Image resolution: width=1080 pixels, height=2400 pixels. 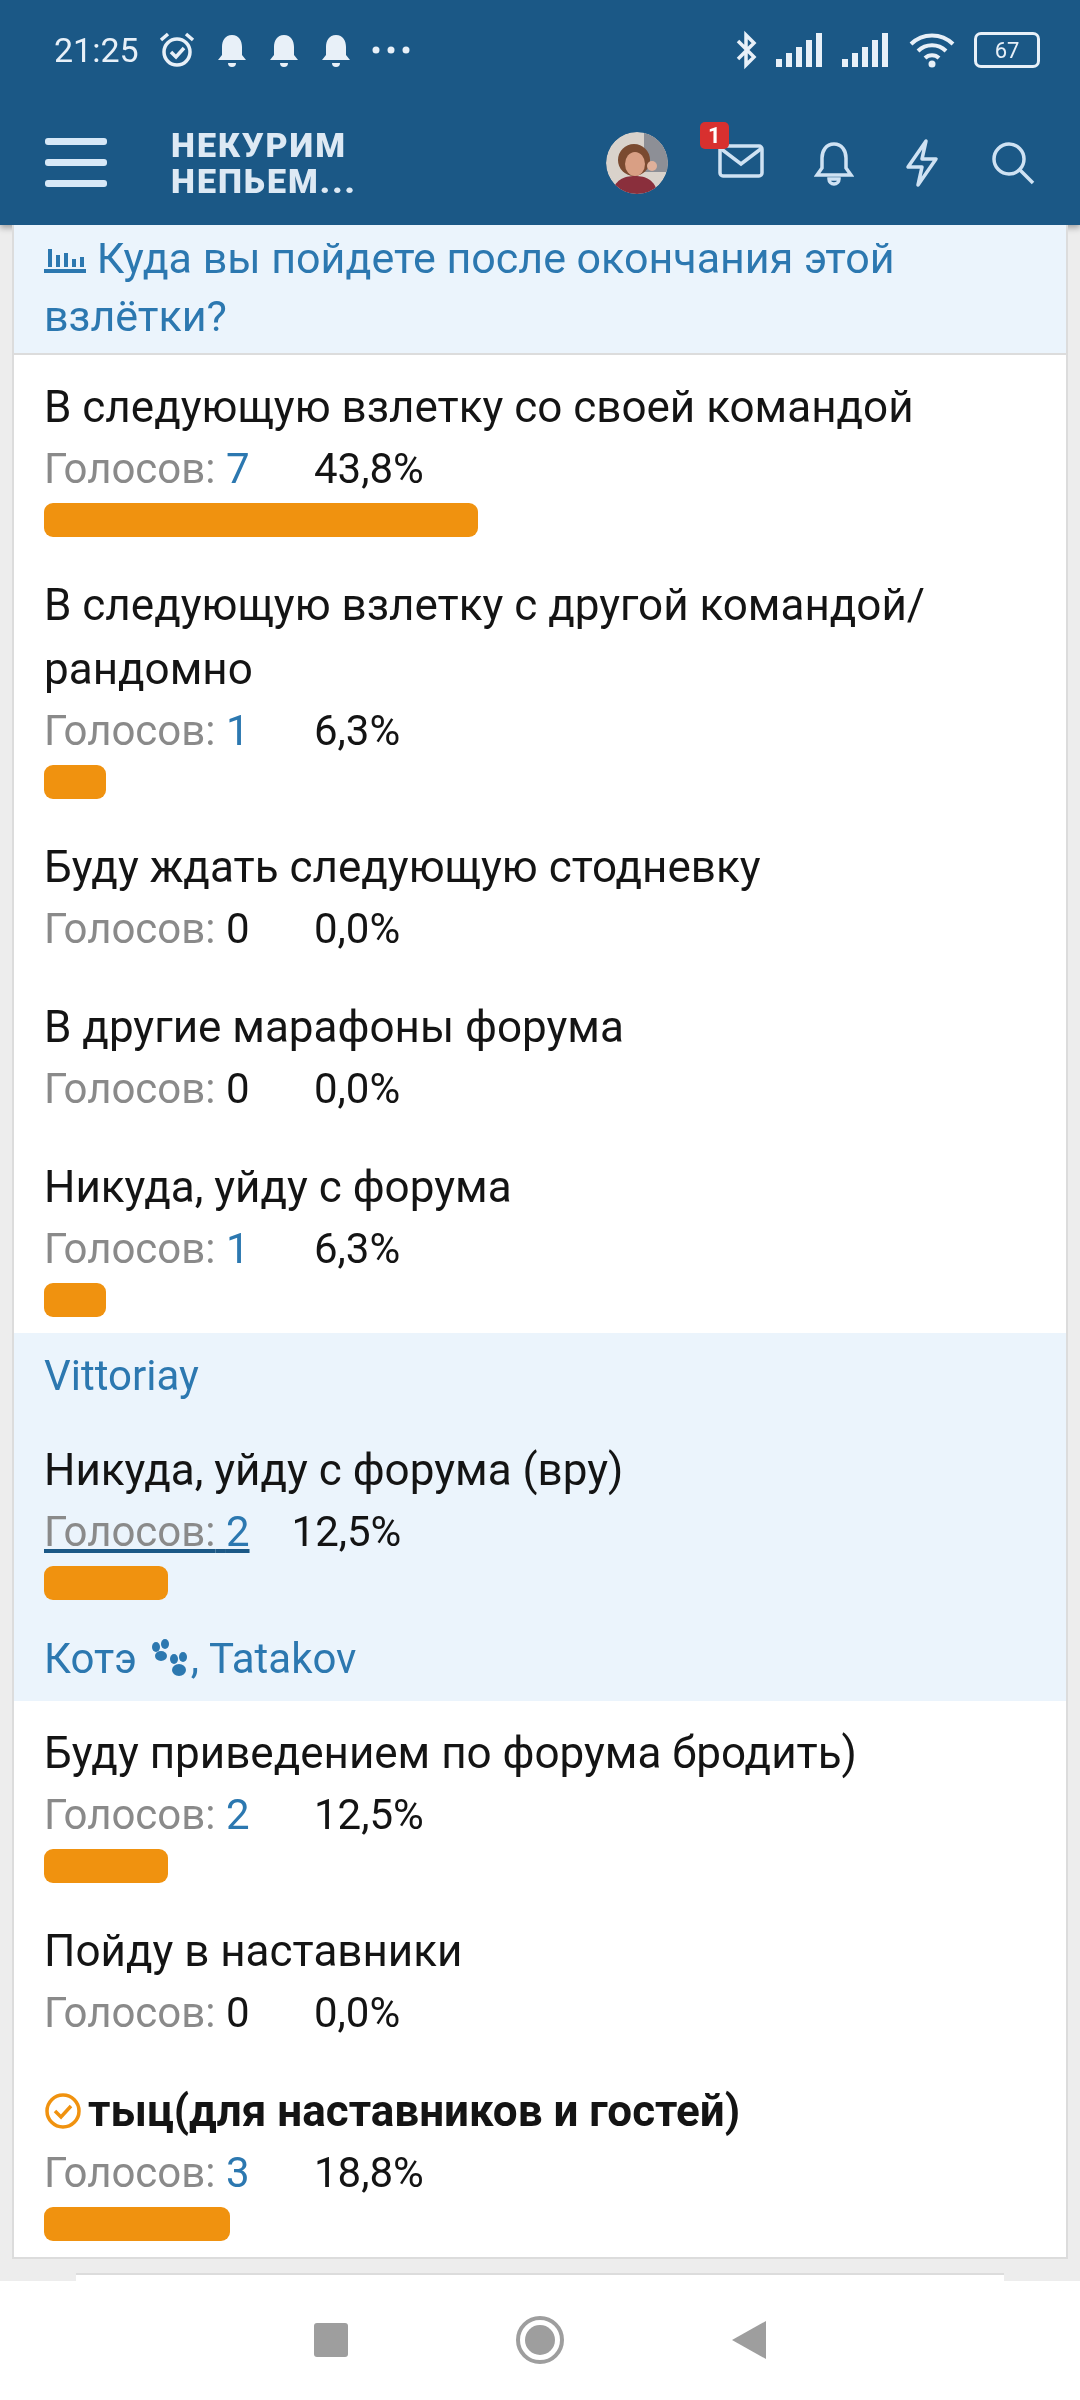 What do you see at coordinates (540, 2340) in the screenshot?
I see `home-icon` at bounding box center [540, 2340].